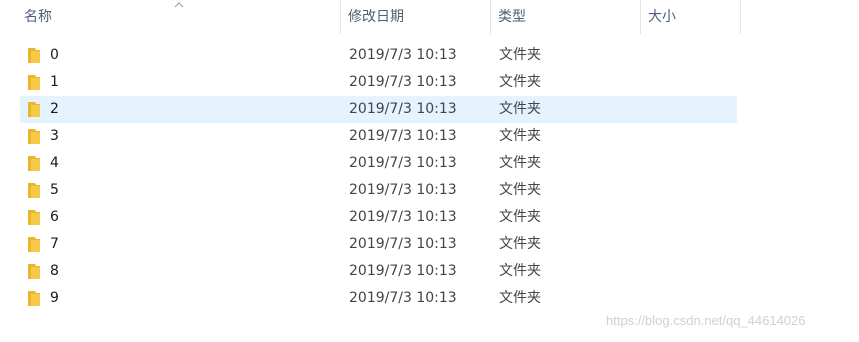 The width and height of the screenshot is (859, 342). I want to click on column-header-name-label: 名称, so click(38, 17).